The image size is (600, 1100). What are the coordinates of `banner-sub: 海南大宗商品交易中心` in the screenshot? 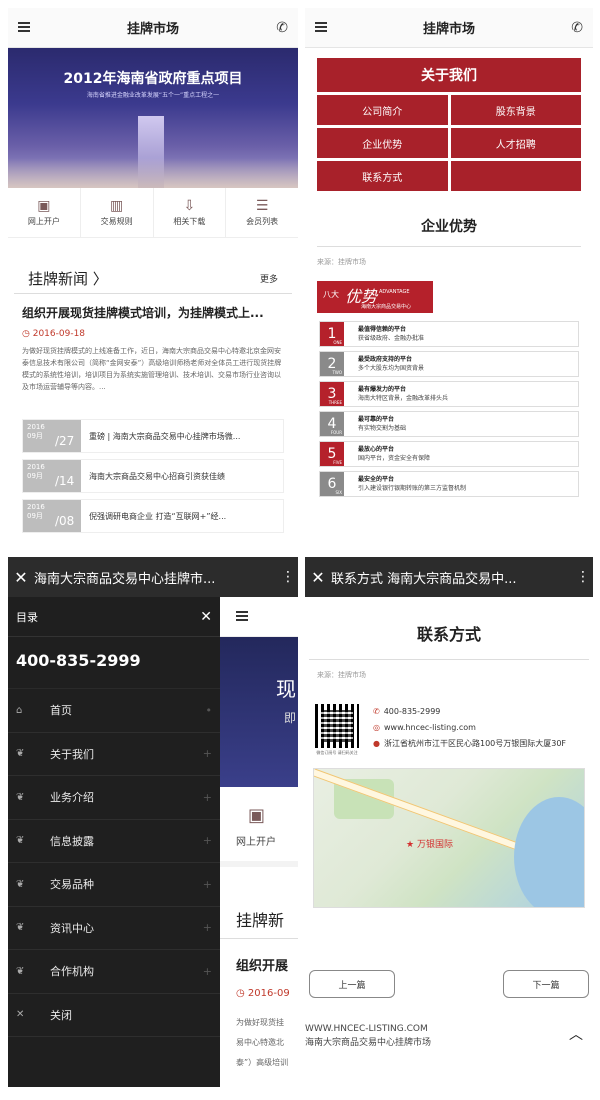 It's located at (386, 307).